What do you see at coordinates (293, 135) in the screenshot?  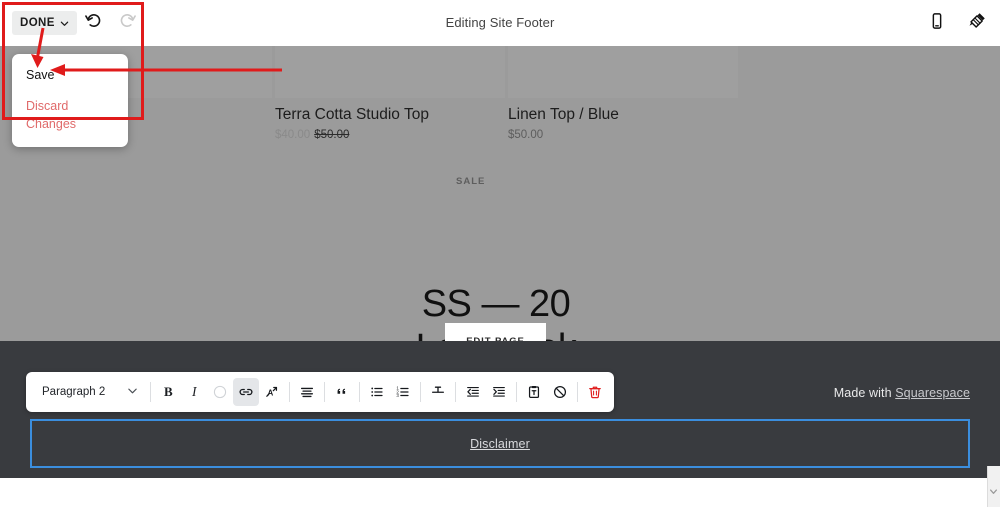 I see `product-sale-price: $40.00` at bounding box center [293, 135].